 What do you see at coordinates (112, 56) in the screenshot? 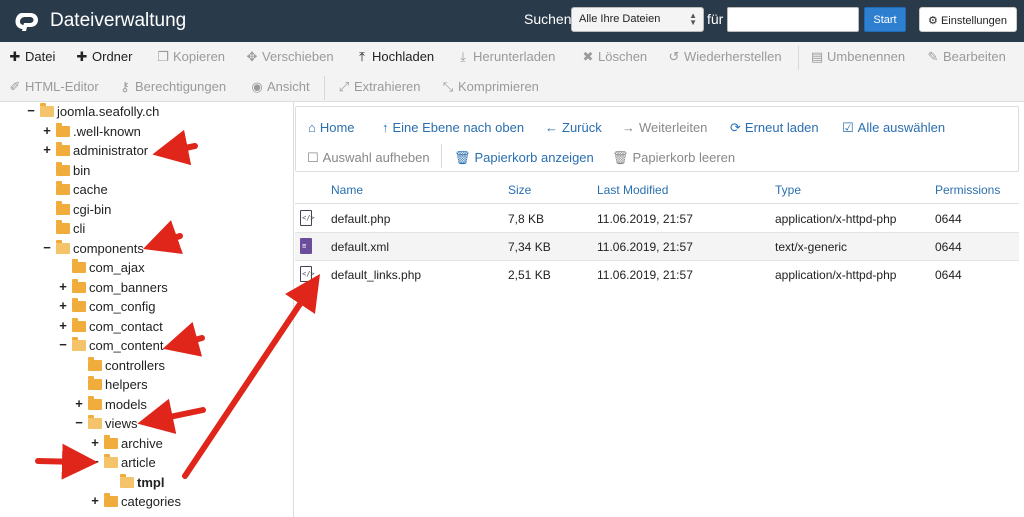
I see `new-folder-label: Ordner` at bounding box center [112, 56].